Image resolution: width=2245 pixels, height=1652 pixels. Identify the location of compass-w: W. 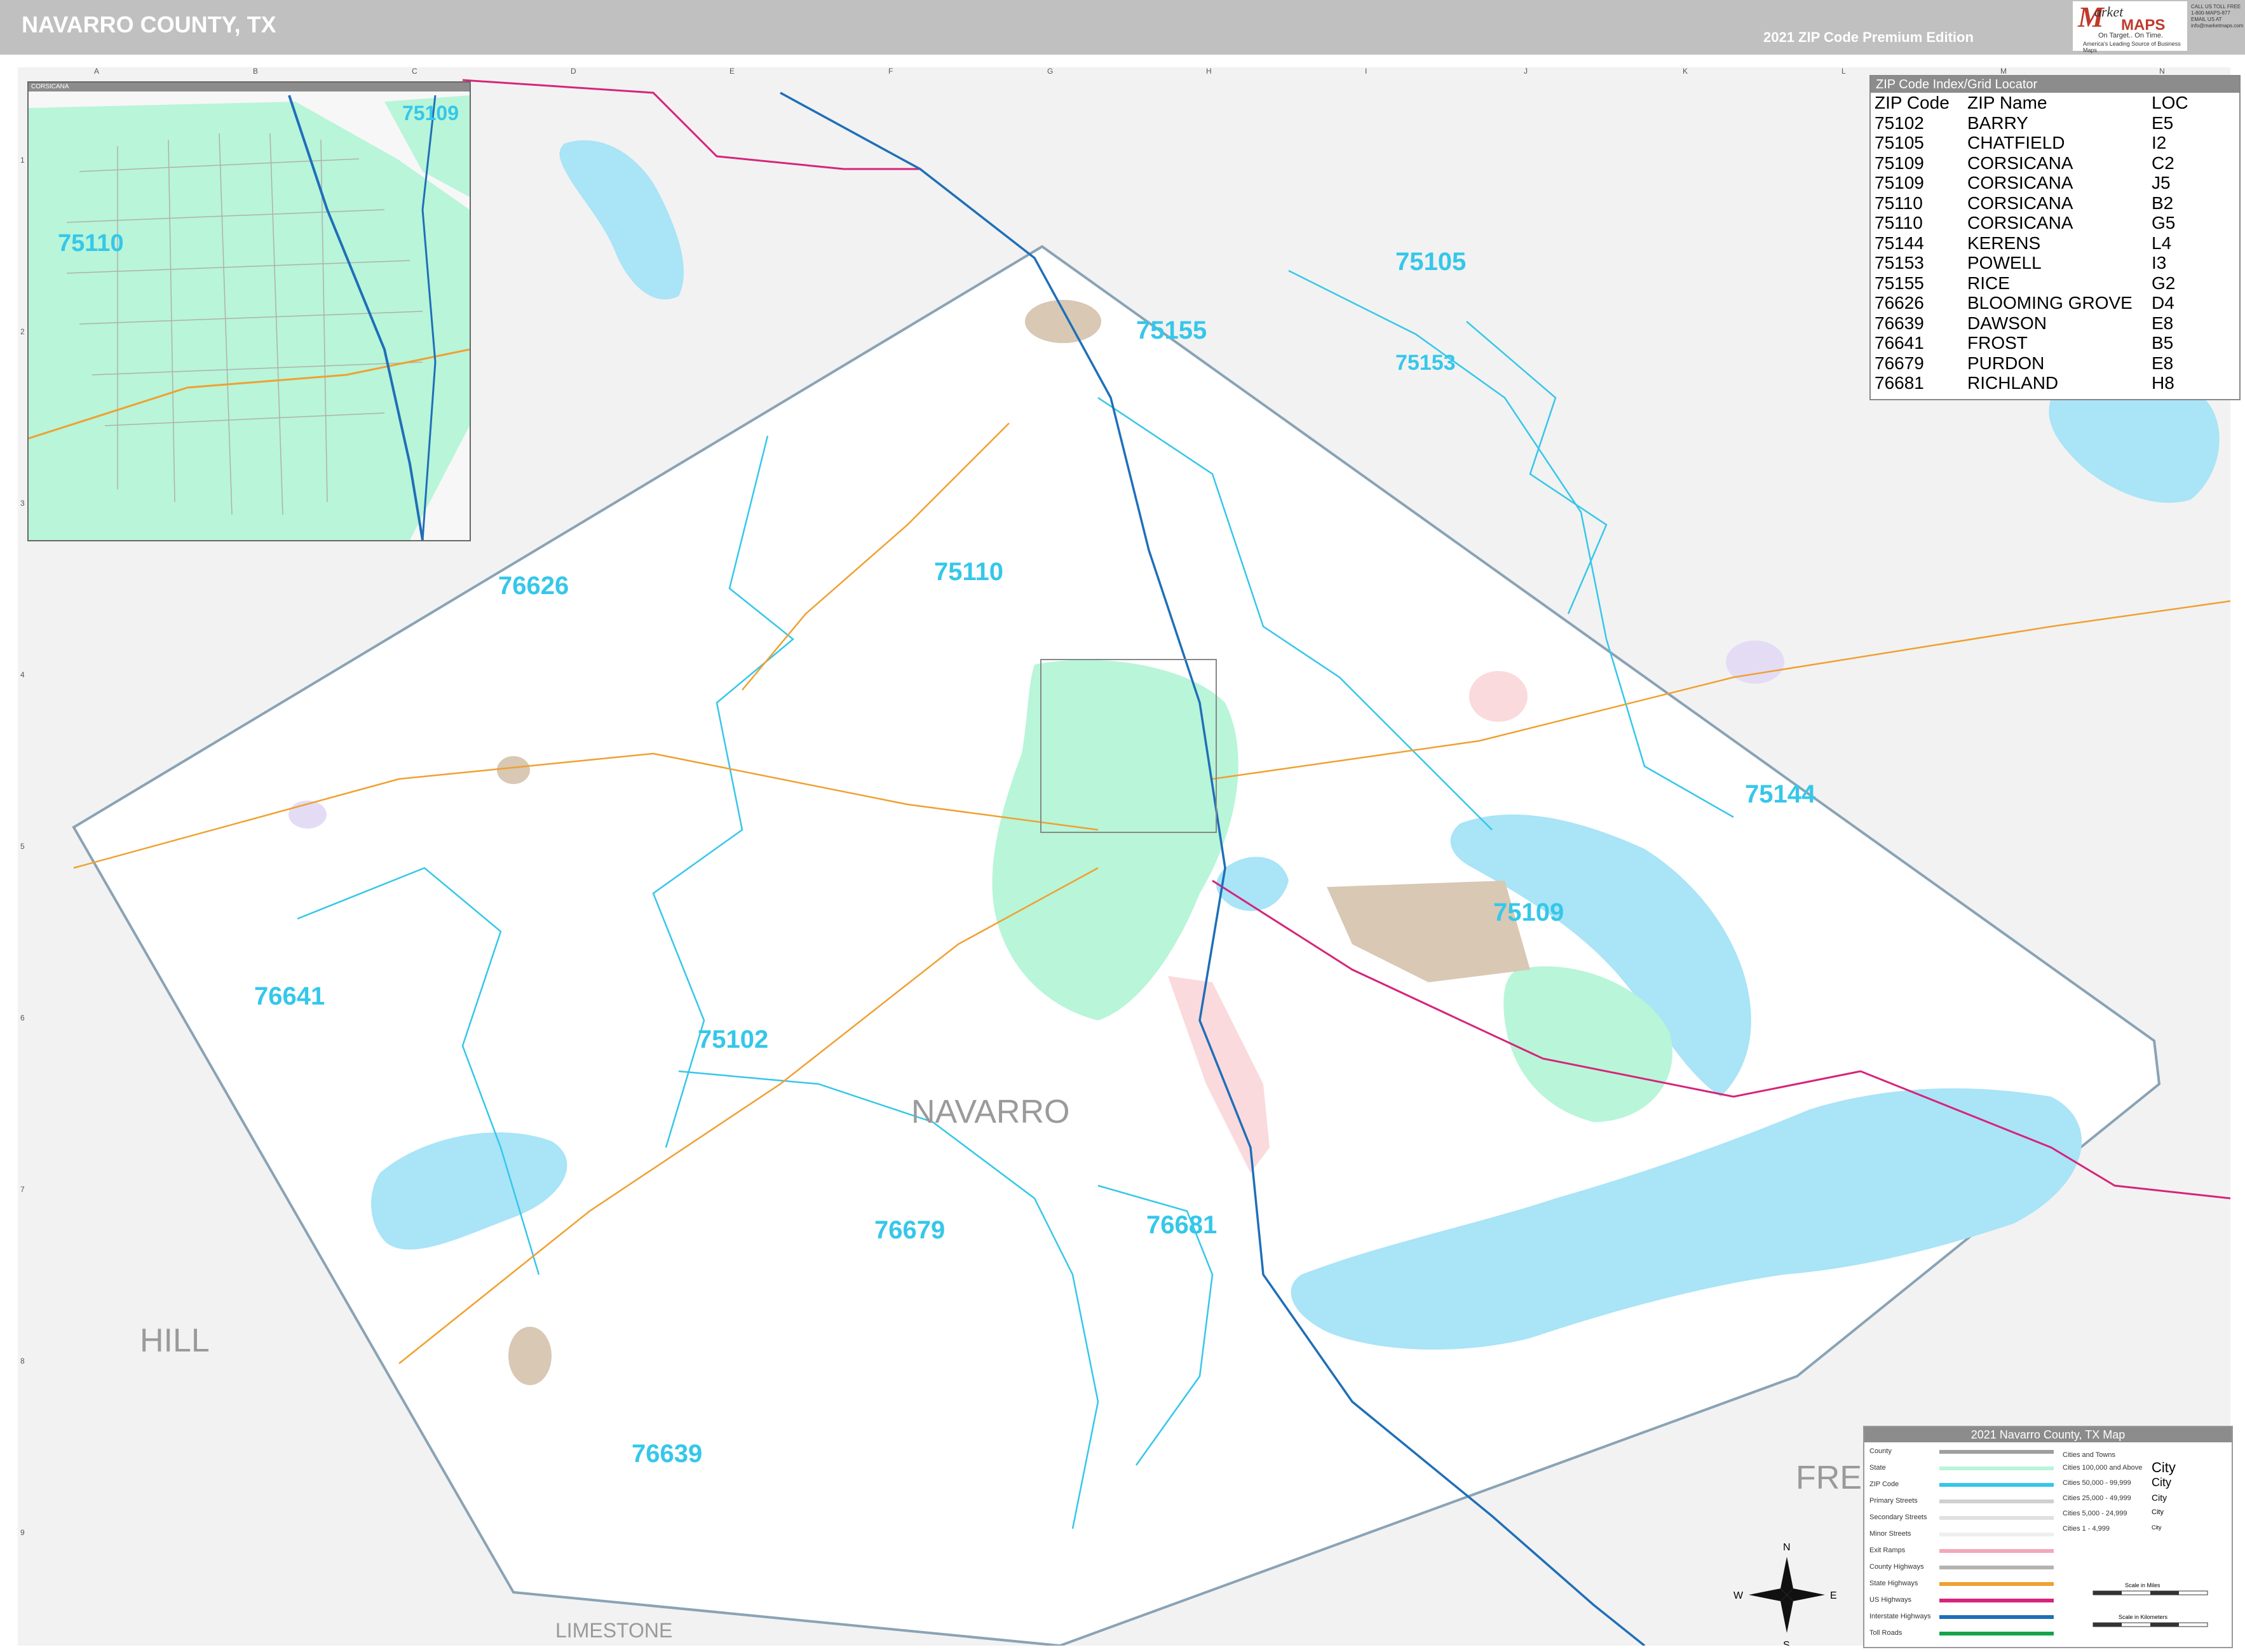
(1738, 1596).